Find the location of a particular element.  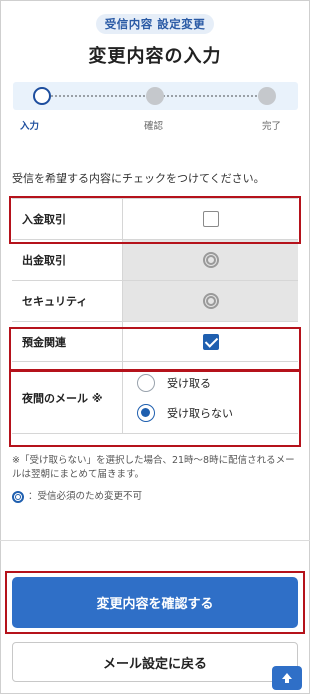

progress-stepper is located at coordinates (155, 96).